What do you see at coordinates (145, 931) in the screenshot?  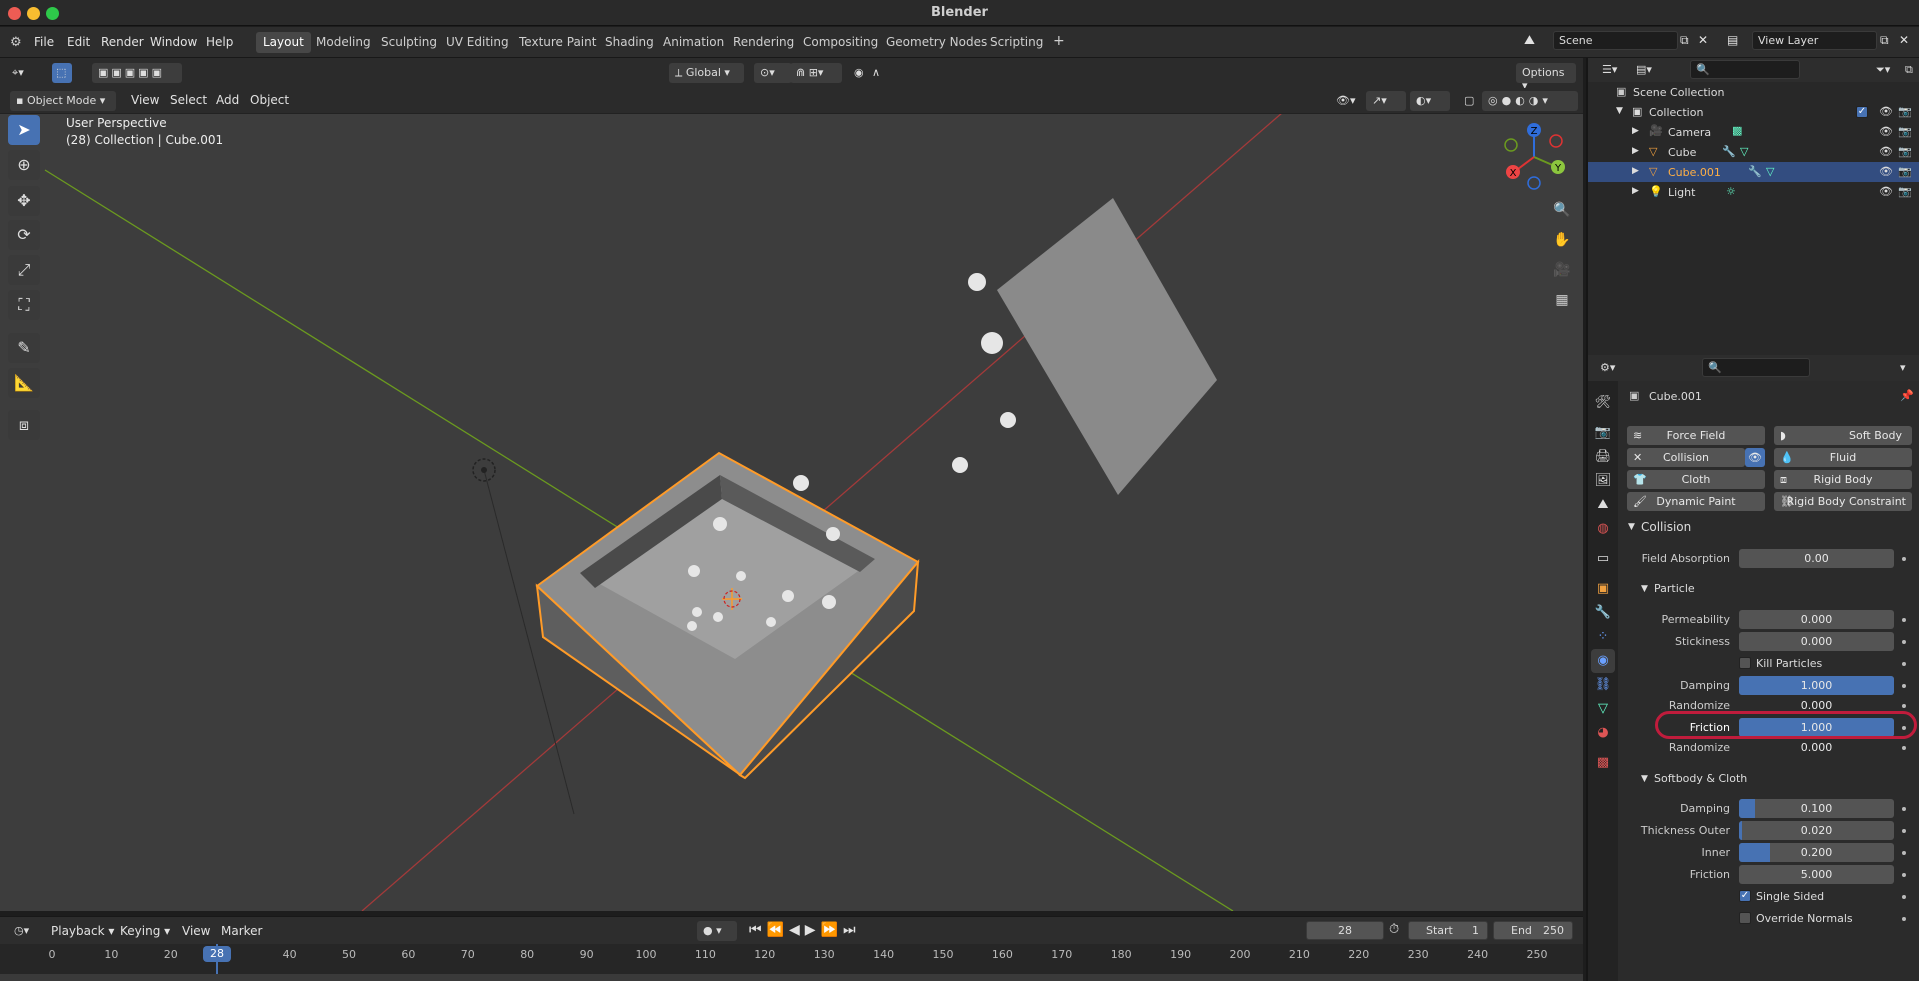 I see `menu-keying: Keying ▾` at bounding box center [145, 931].